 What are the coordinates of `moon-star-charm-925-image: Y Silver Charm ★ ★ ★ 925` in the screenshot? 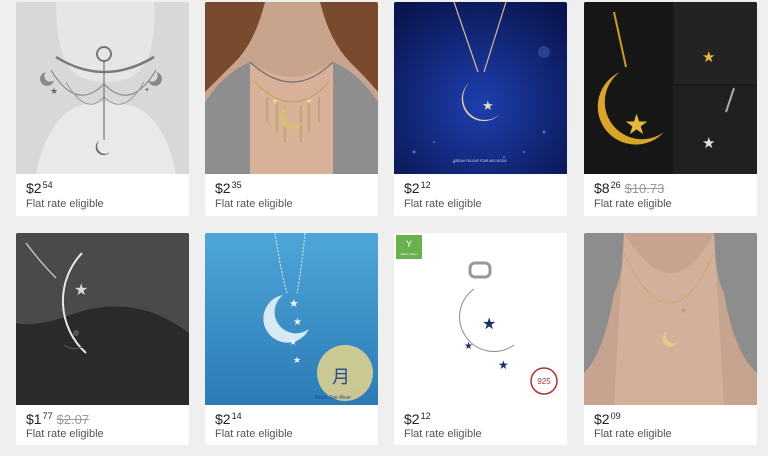 It's located at (480, 319).